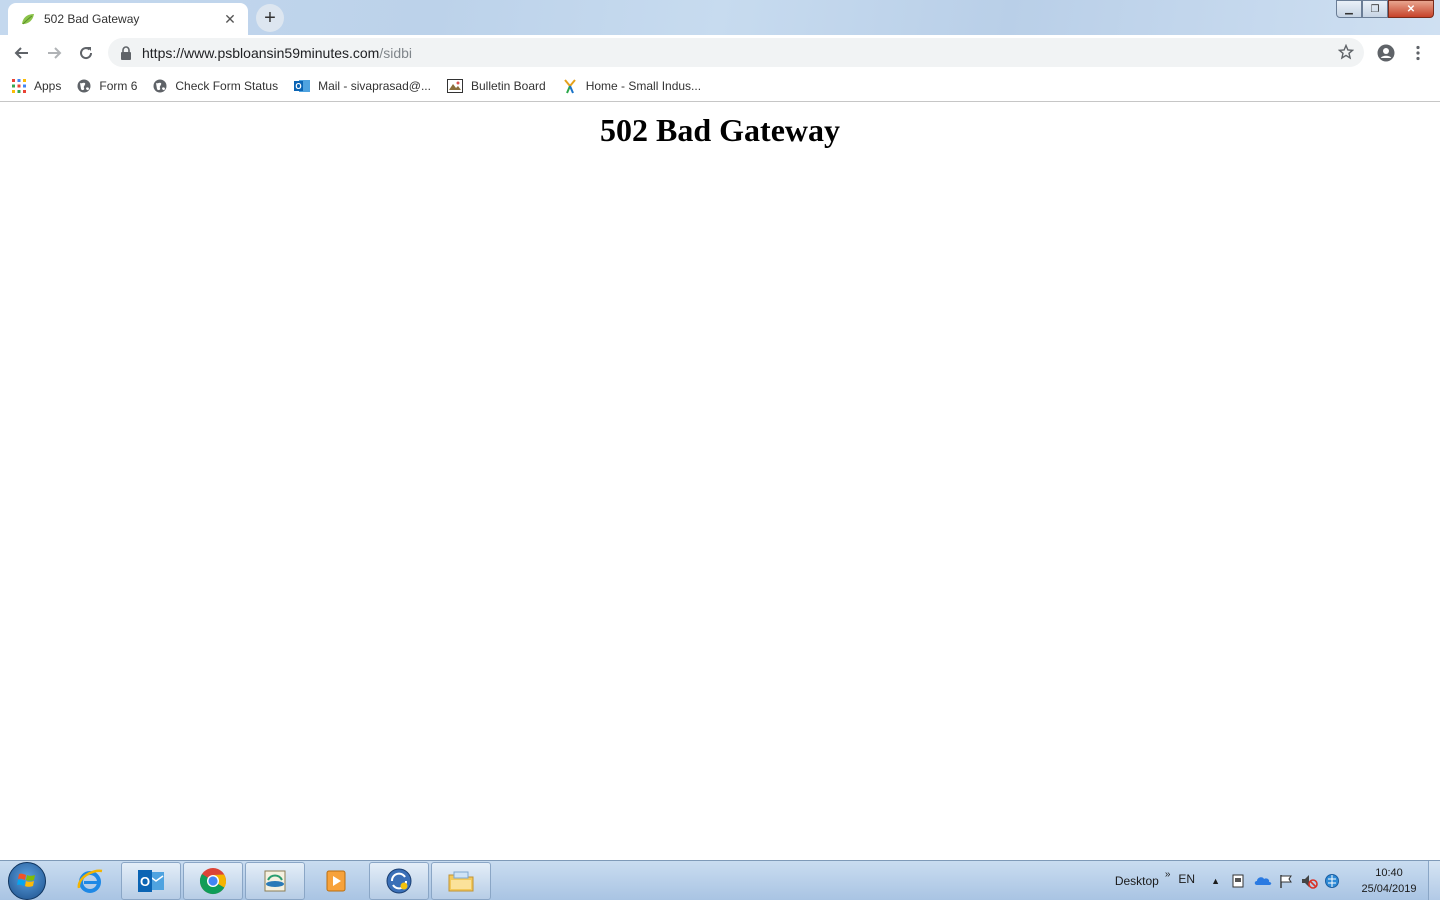 Image resolution: width=1440 pixels, height=900 pixels. What do you see at coordinates (1168, 874) in the screenshot?
I see `chevron-right-icon: »` at bounding box center [1168, 874].